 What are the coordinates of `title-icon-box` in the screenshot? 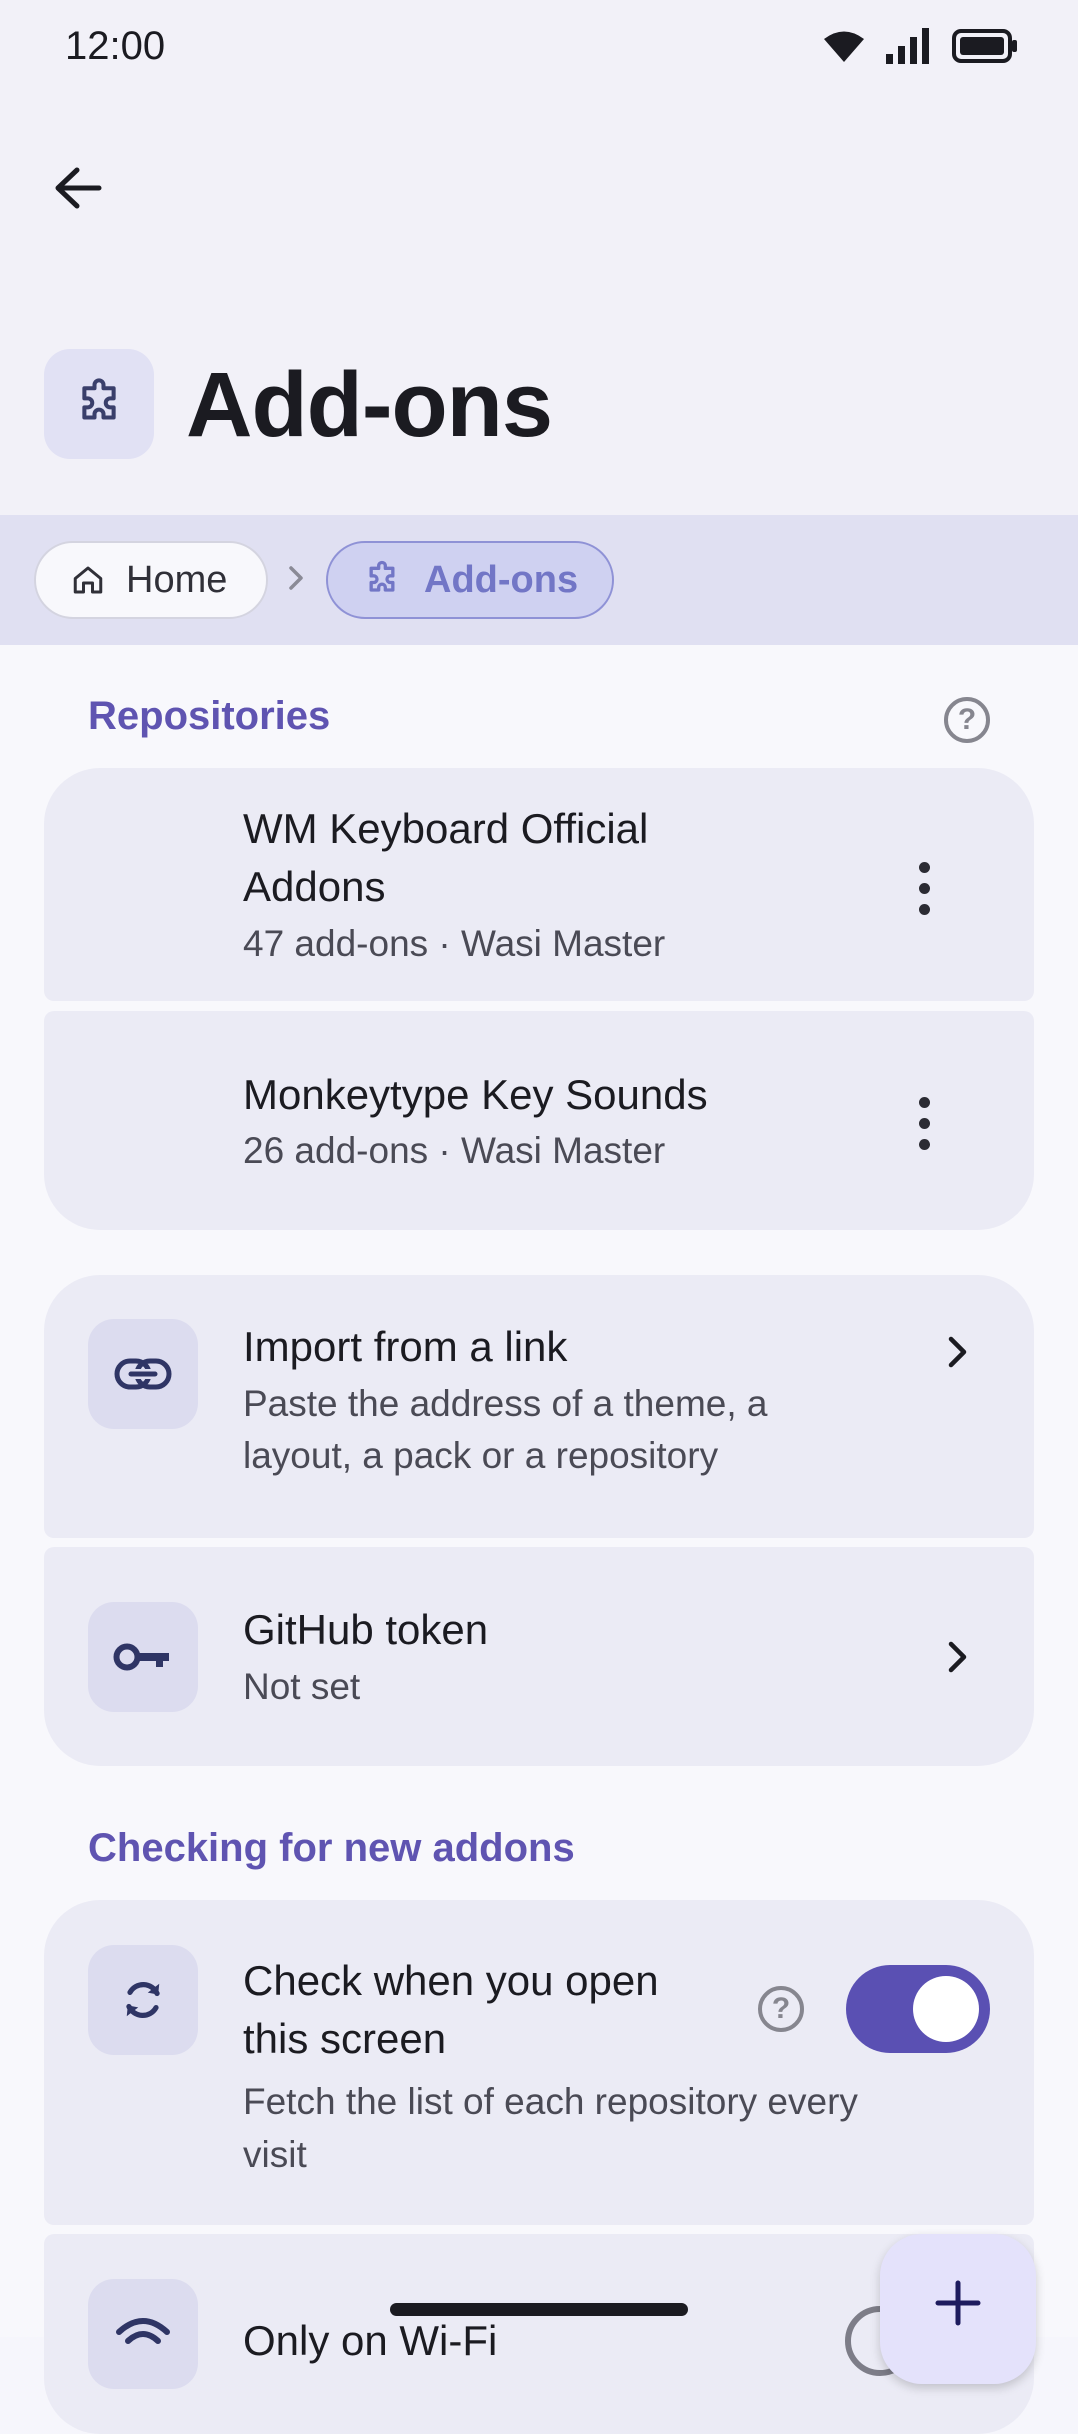 It's located at (99, 404).